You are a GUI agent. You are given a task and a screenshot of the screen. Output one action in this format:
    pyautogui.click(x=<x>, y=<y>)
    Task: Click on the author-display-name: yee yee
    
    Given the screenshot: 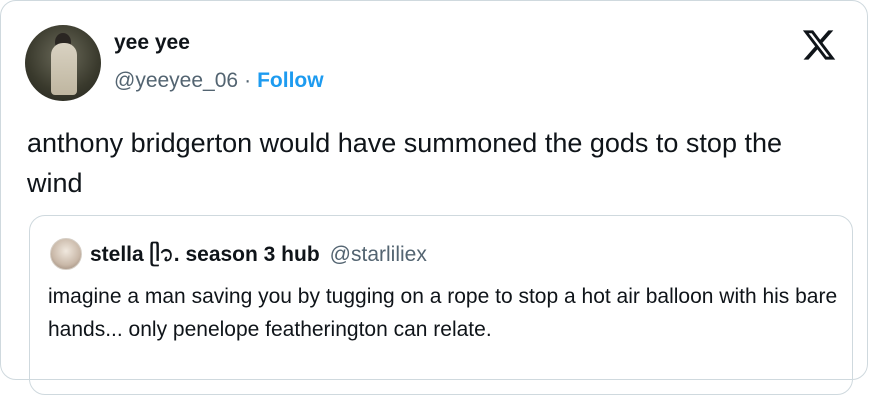 What is the action you would take?
    pyautogui.click(x=152, y=43)
    